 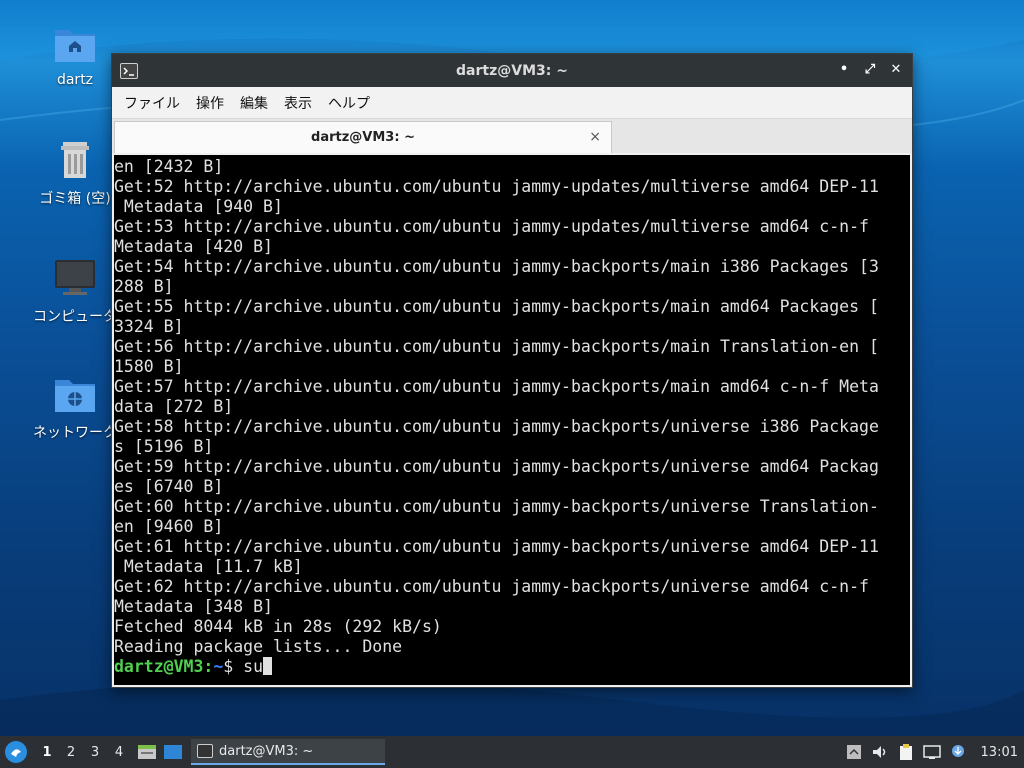 I want to click on terminal-line: Metadata [420 B], so click(x=193, y=246).